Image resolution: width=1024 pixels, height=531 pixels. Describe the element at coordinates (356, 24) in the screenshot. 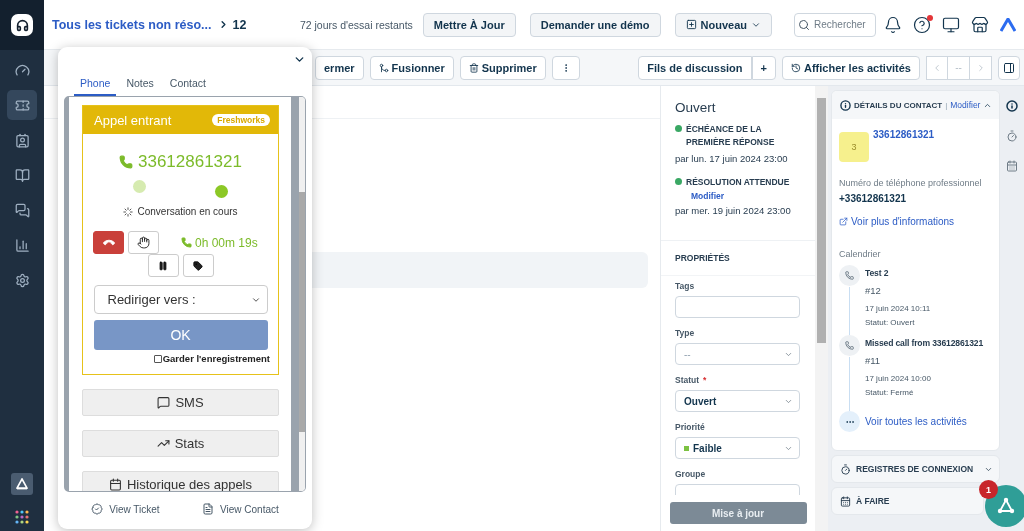

I see `trial-notice: 72 jours d'essai restants` at that location.